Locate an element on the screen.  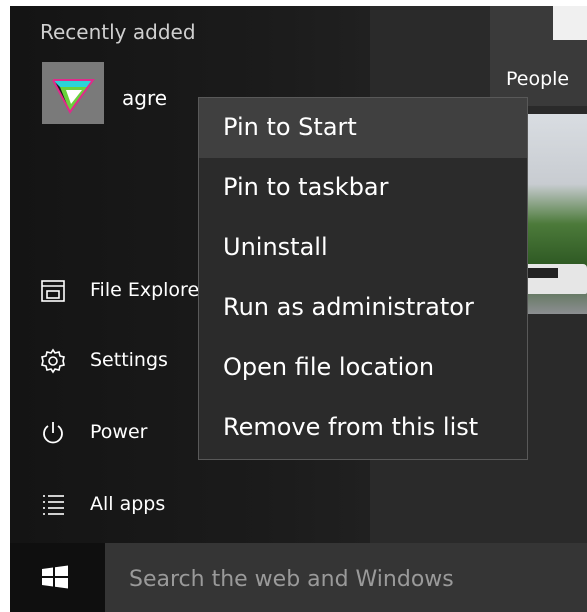
nav-label: All apps is located at coordinates (128, 504).